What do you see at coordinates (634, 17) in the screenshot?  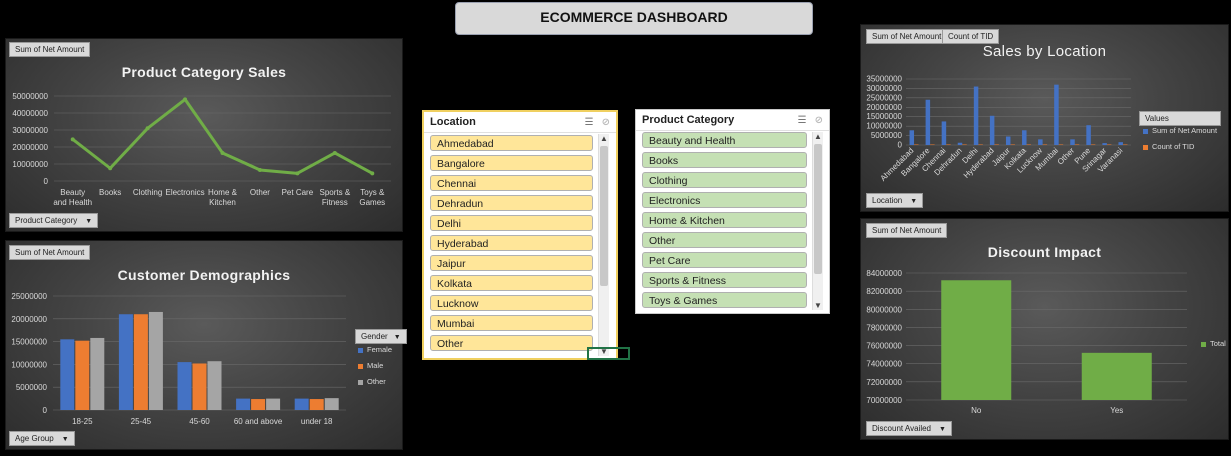 I see `dashboard-title: ECOMMERCE DASHBOARD` at bounding box center [634, 17].